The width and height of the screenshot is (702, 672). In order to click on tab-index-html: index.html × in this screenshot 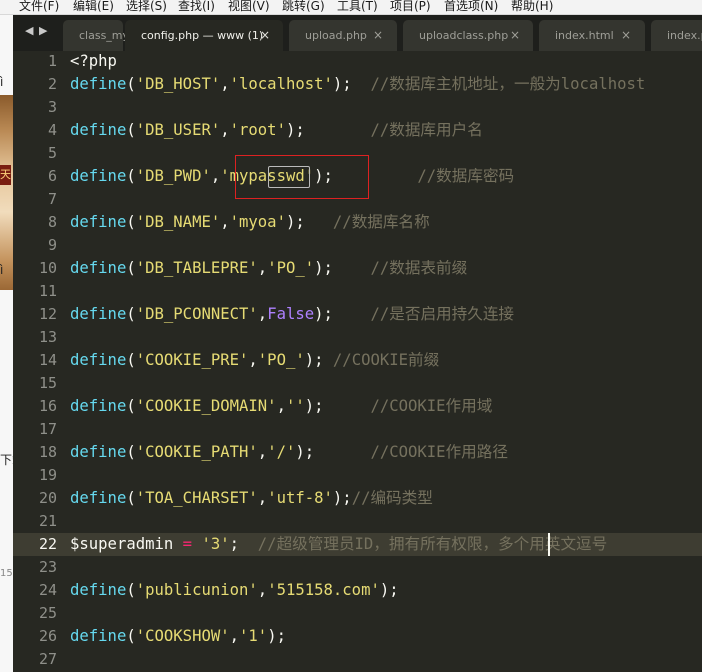, I will do `click(592, 35)`.